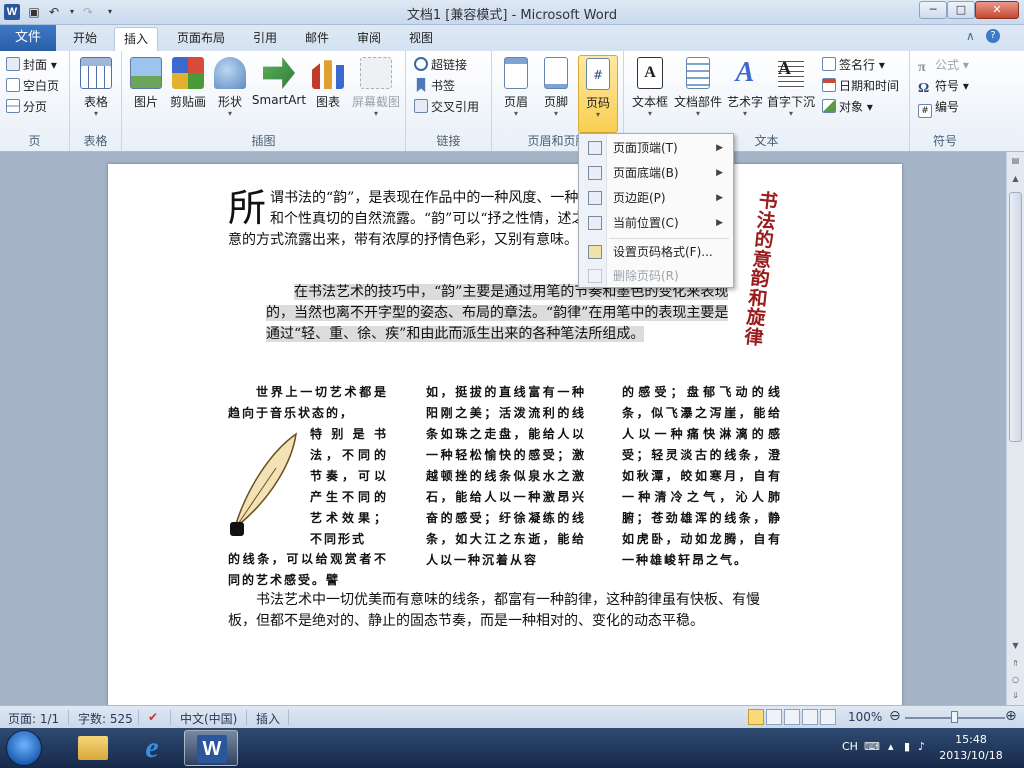 The height and width of the screenshot is (768, 1024). What do you see at coordinates (761, 269) in the screenshot?
I see `vertical-wordart-title: 书法的意韵和旋律` at bounding box center [761, 269].